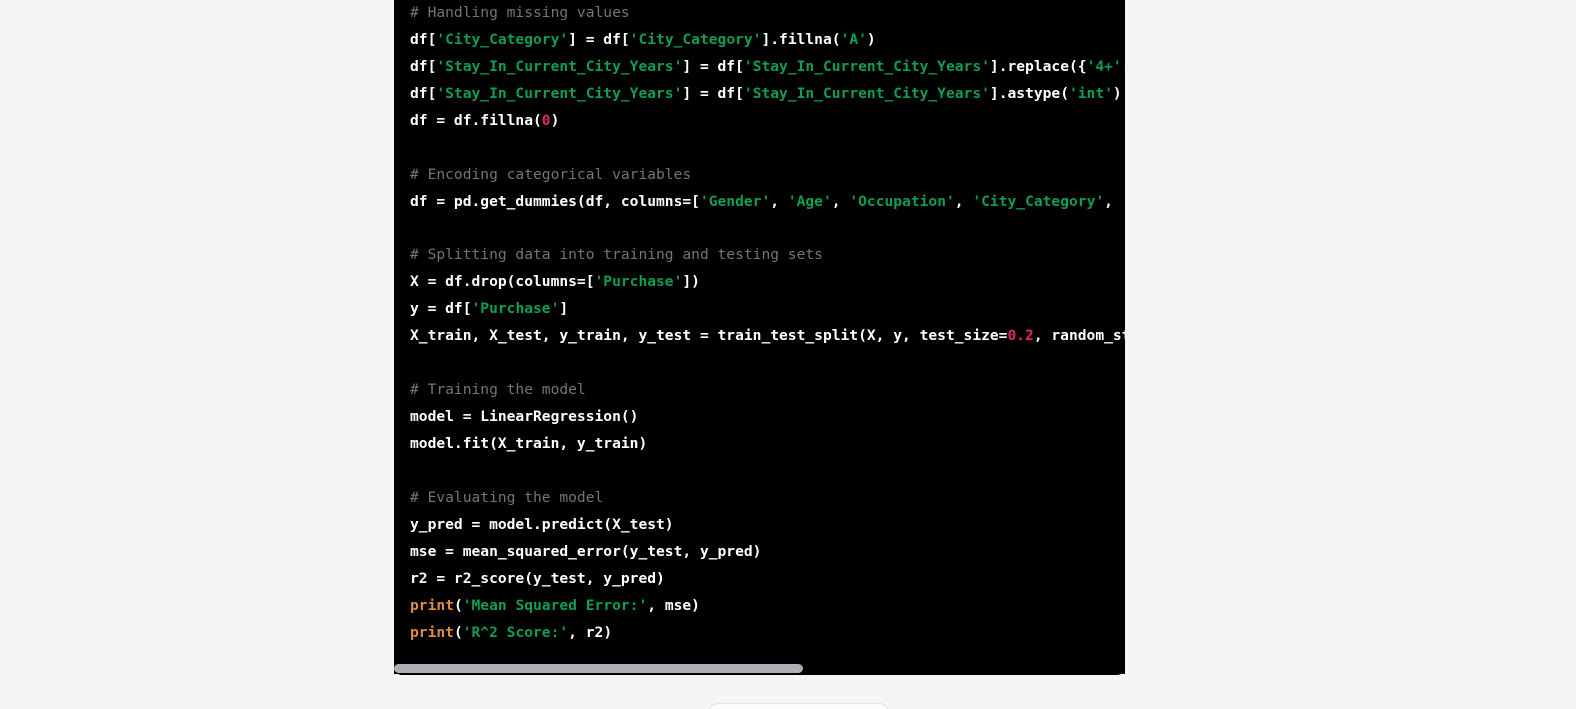  What do you see at coordinates (1020, 336) in the screenshot?
I see `code-token: 0.2` at bounding box center [1020, 336].